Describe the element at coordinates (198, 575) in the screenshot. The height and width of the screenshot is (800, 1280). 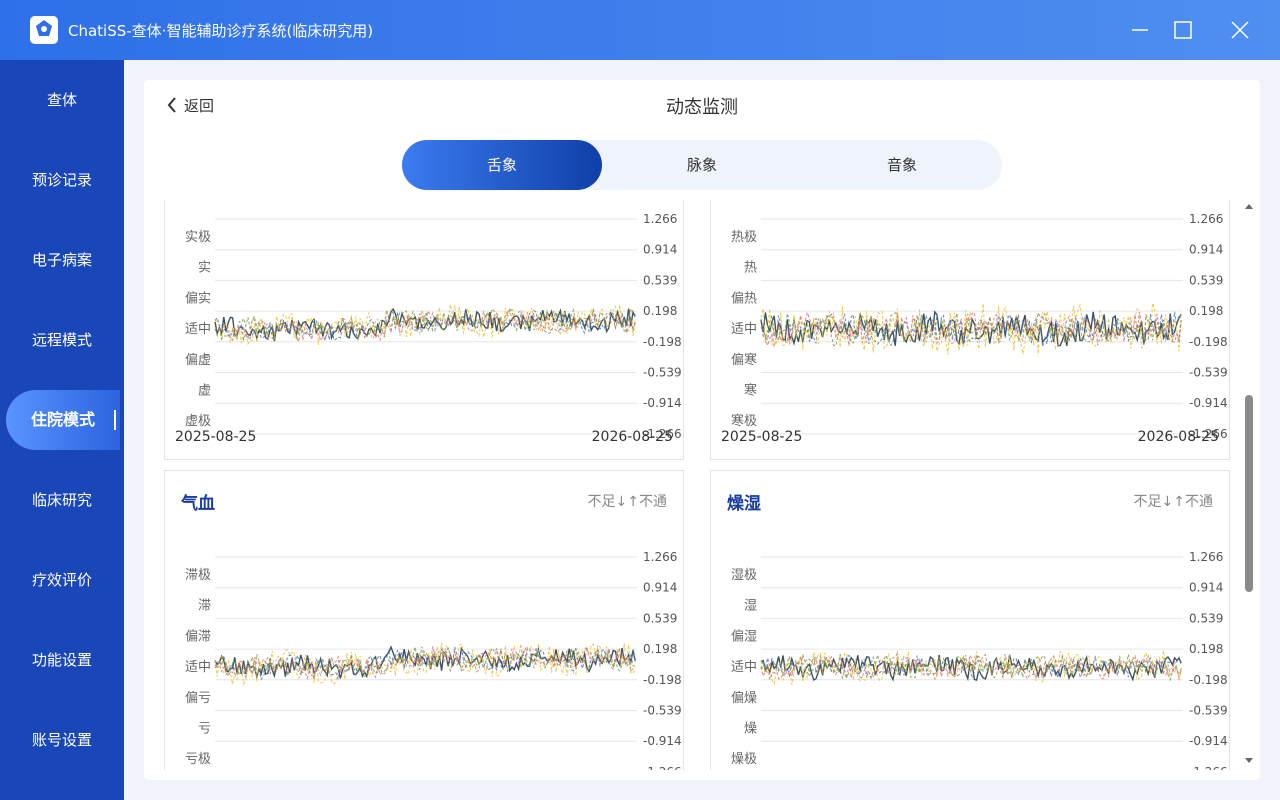
I see `category-label: 滞极` at that location.